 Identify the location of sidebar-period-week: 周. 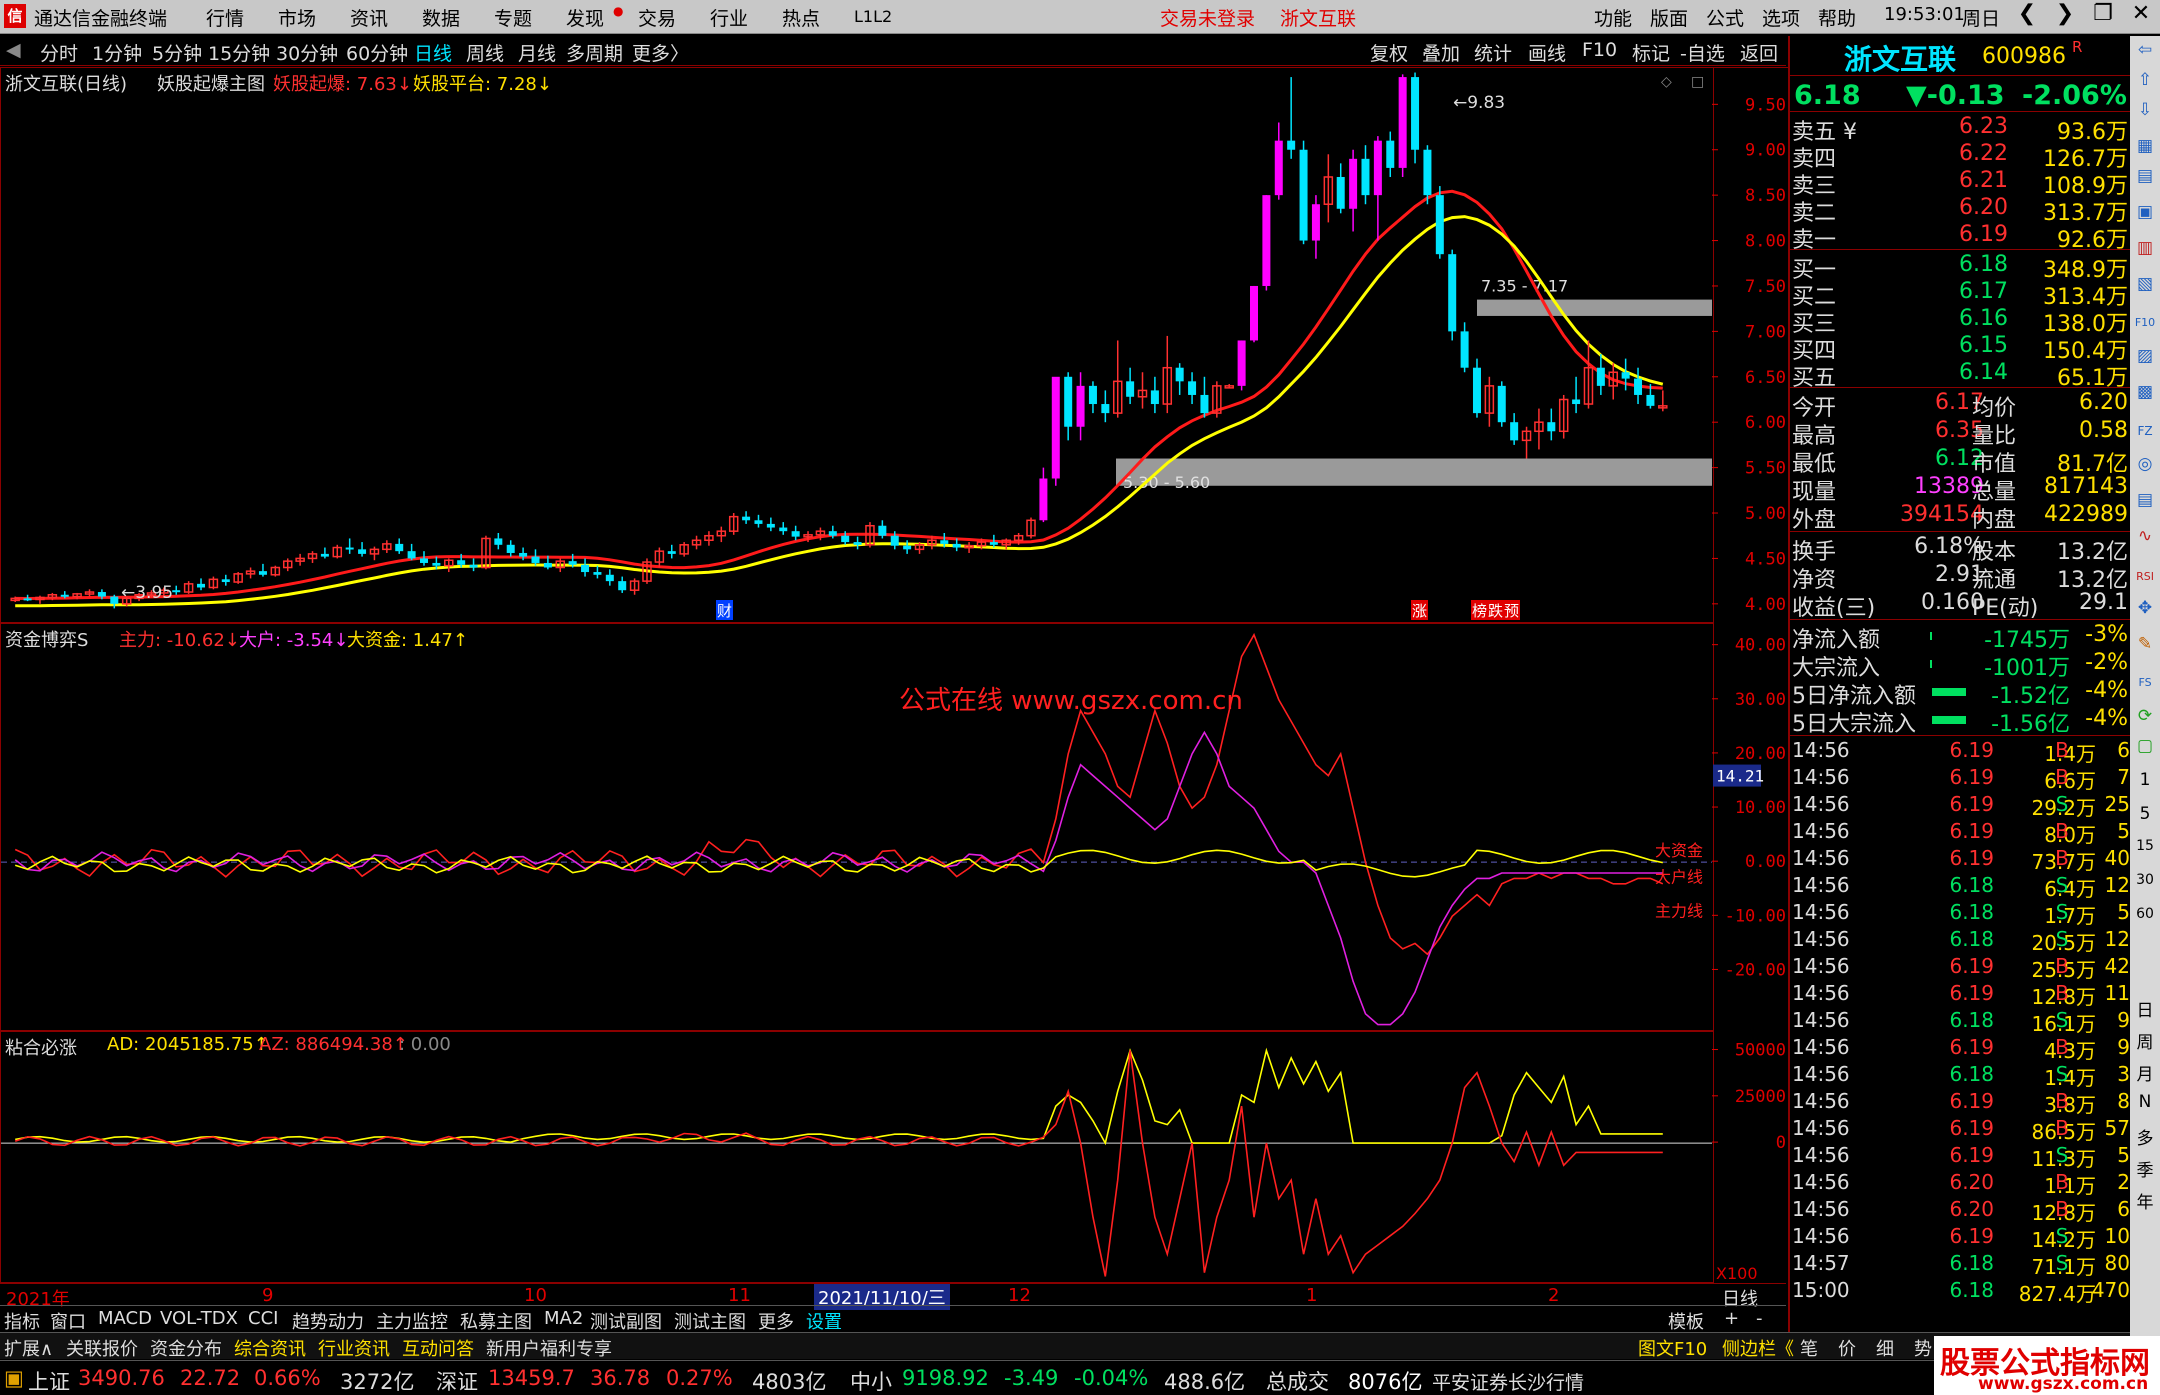
(2145, 1040).